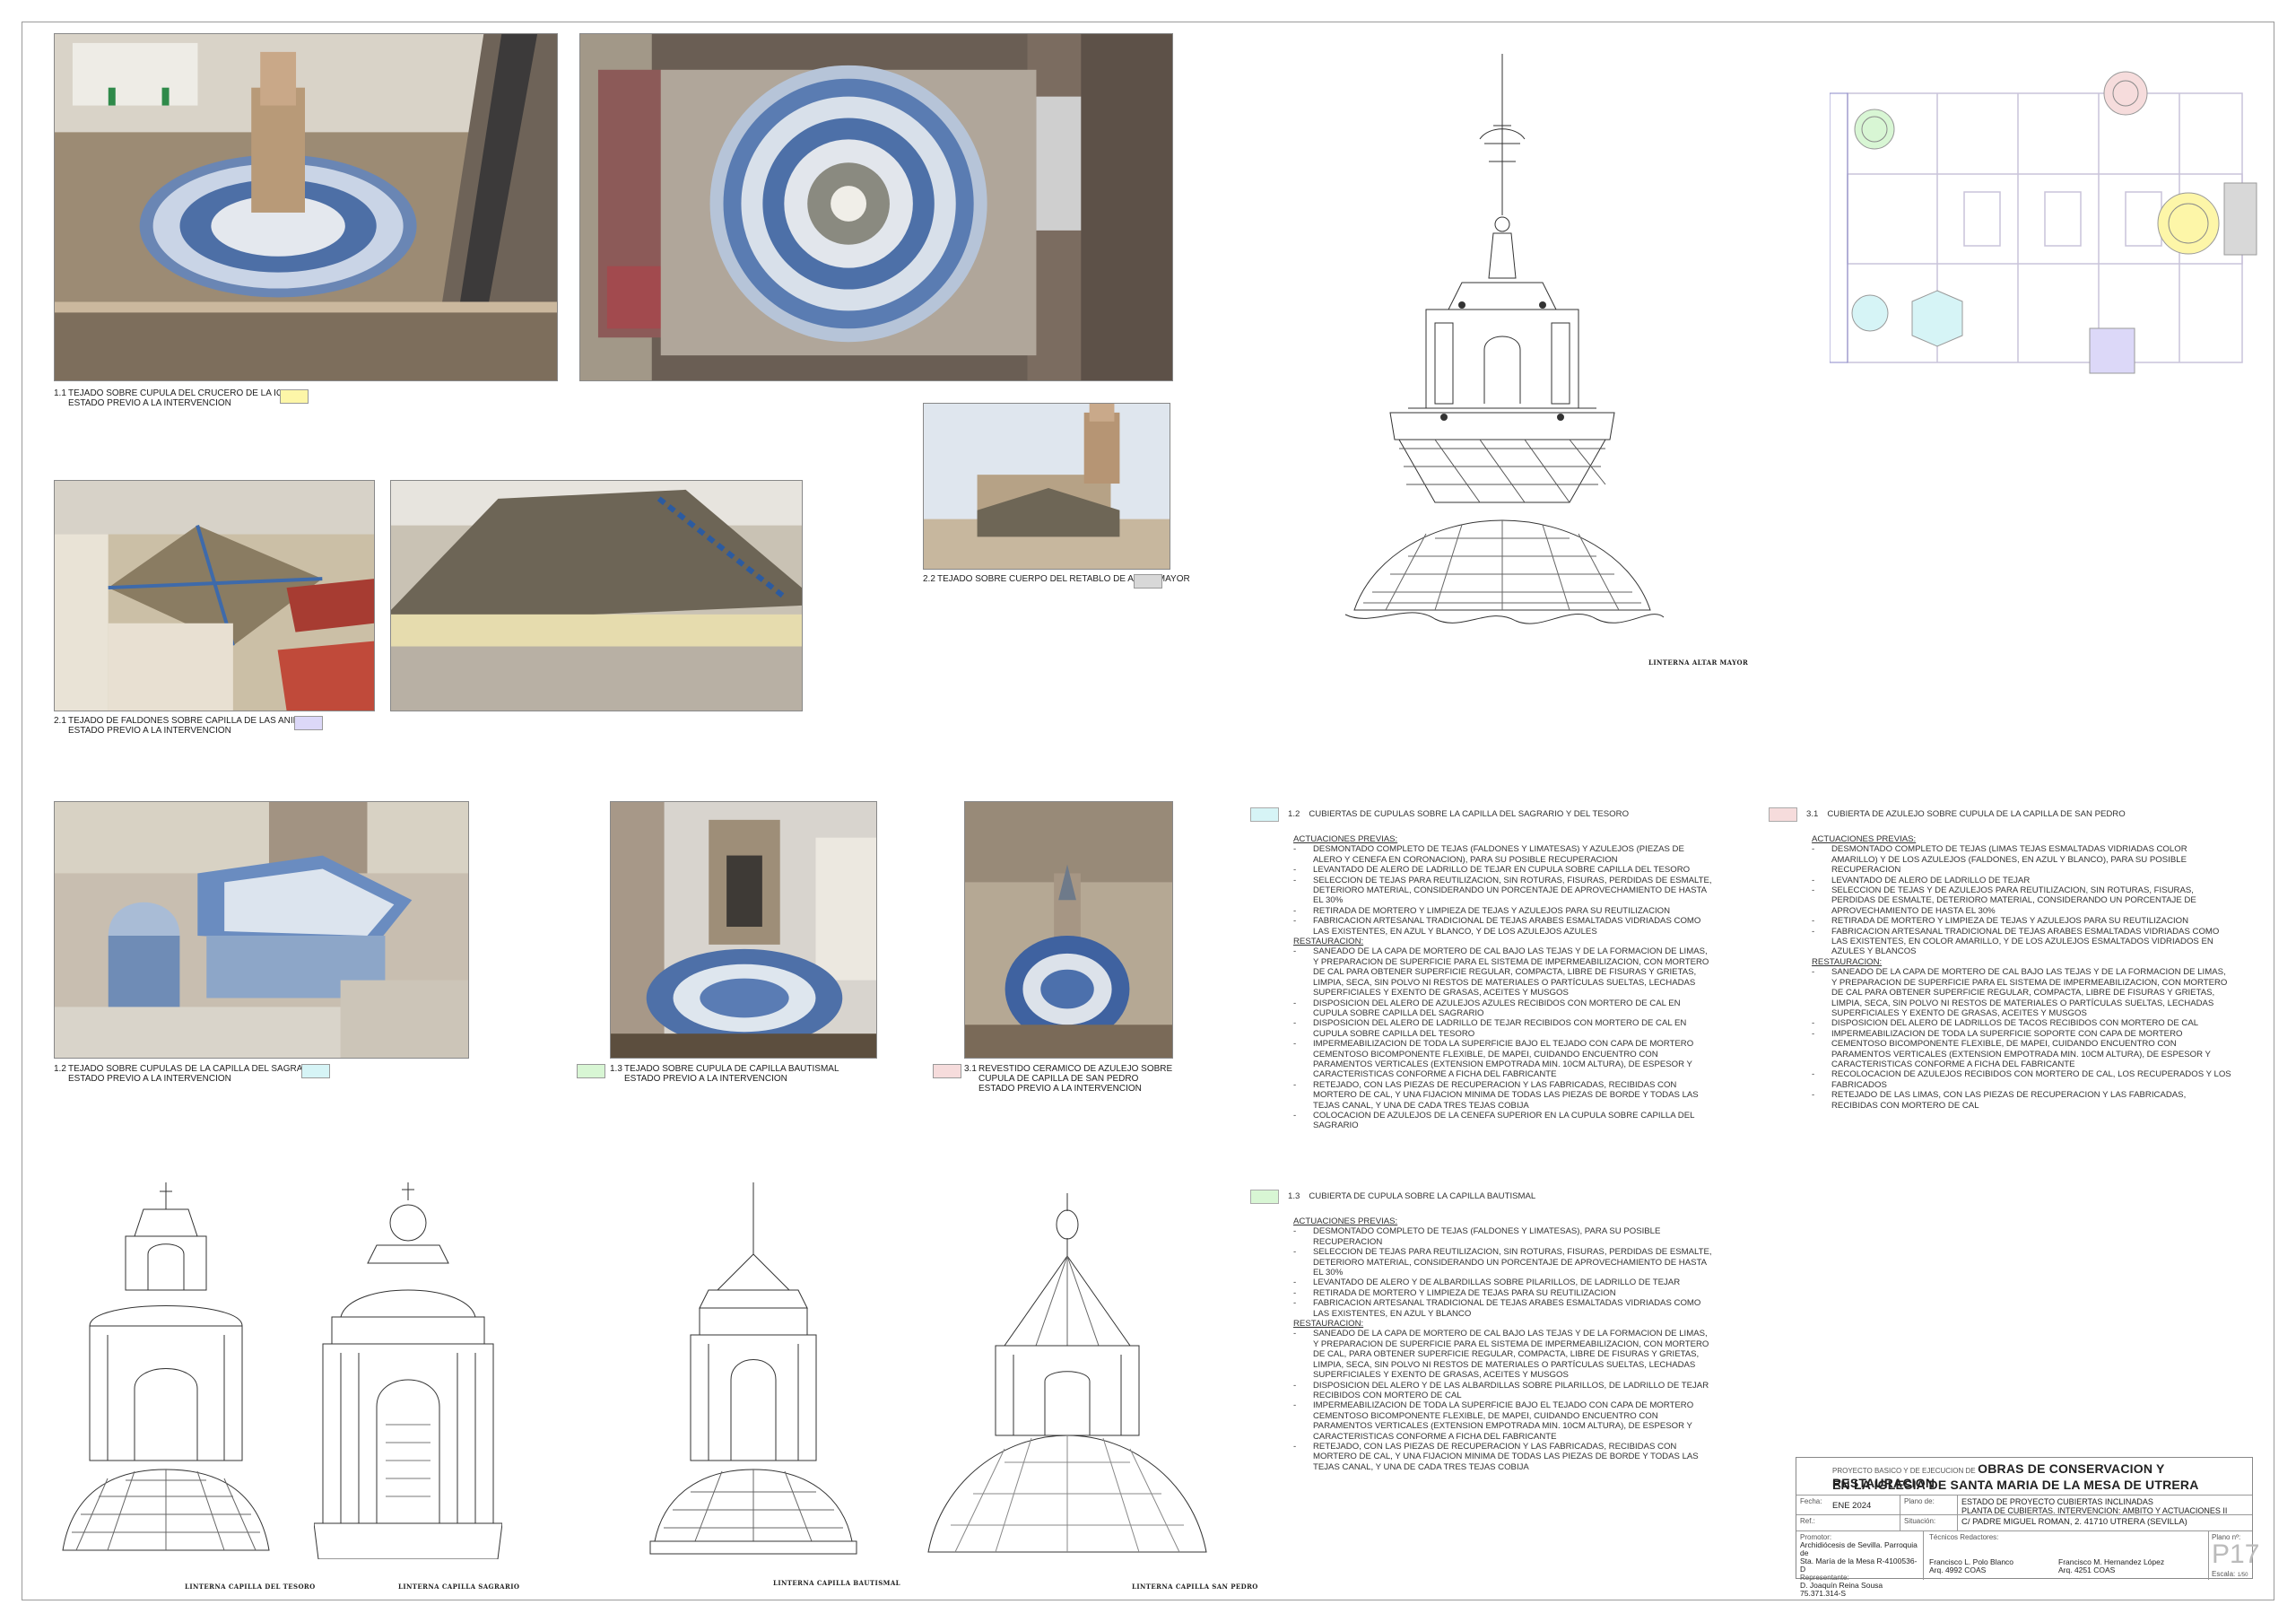  I want to click on fecha-value: ENE 2024, so click(1852, 1506).